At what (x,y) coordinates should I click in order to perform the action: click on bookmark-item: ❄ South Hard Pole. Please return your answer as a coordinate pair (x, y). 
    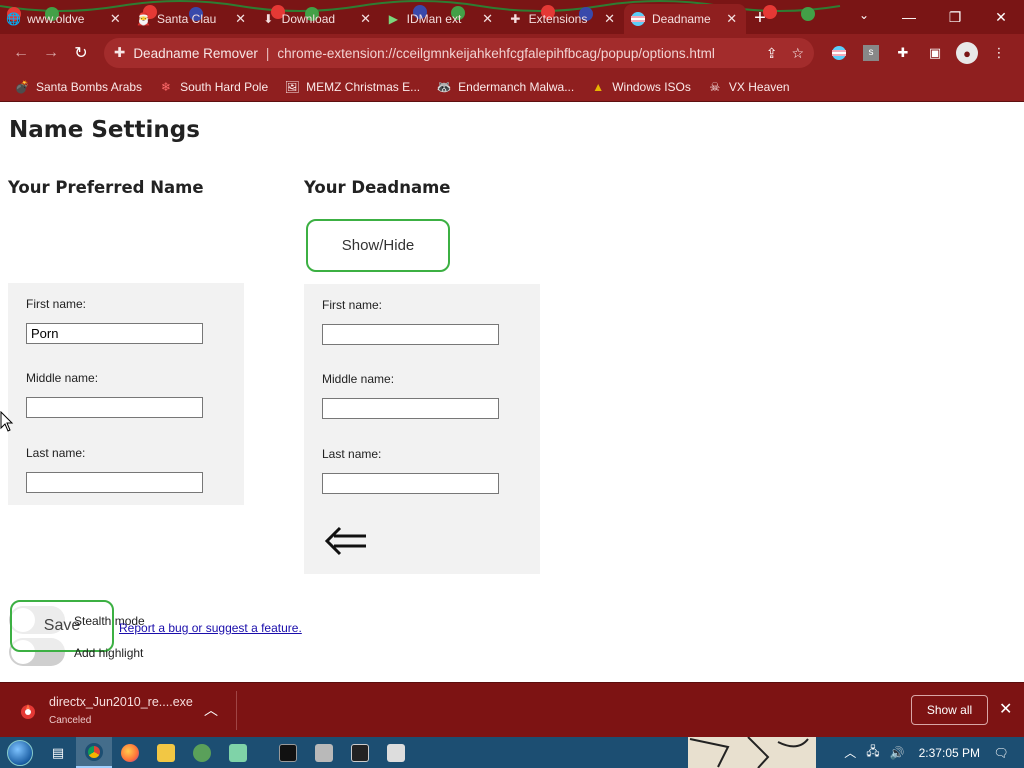
    Looking at the image, I should click on (213, 87).